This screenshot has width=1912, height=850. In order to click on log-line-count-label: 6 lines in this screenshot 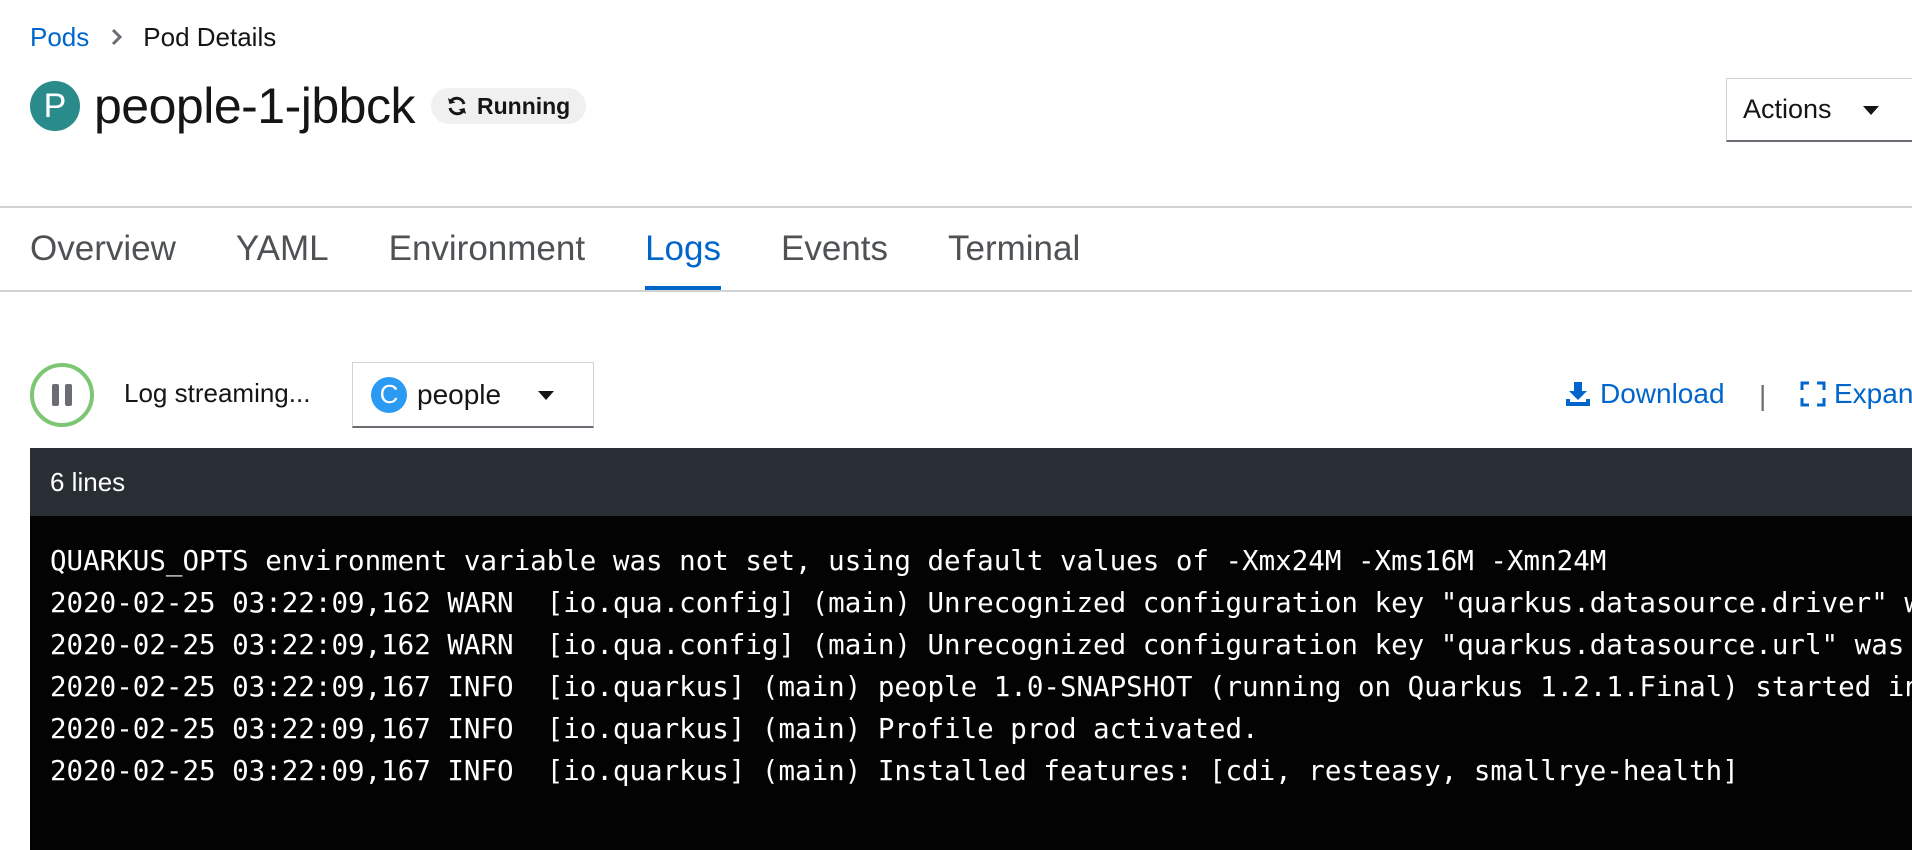, I will do `click(88, 481)`.